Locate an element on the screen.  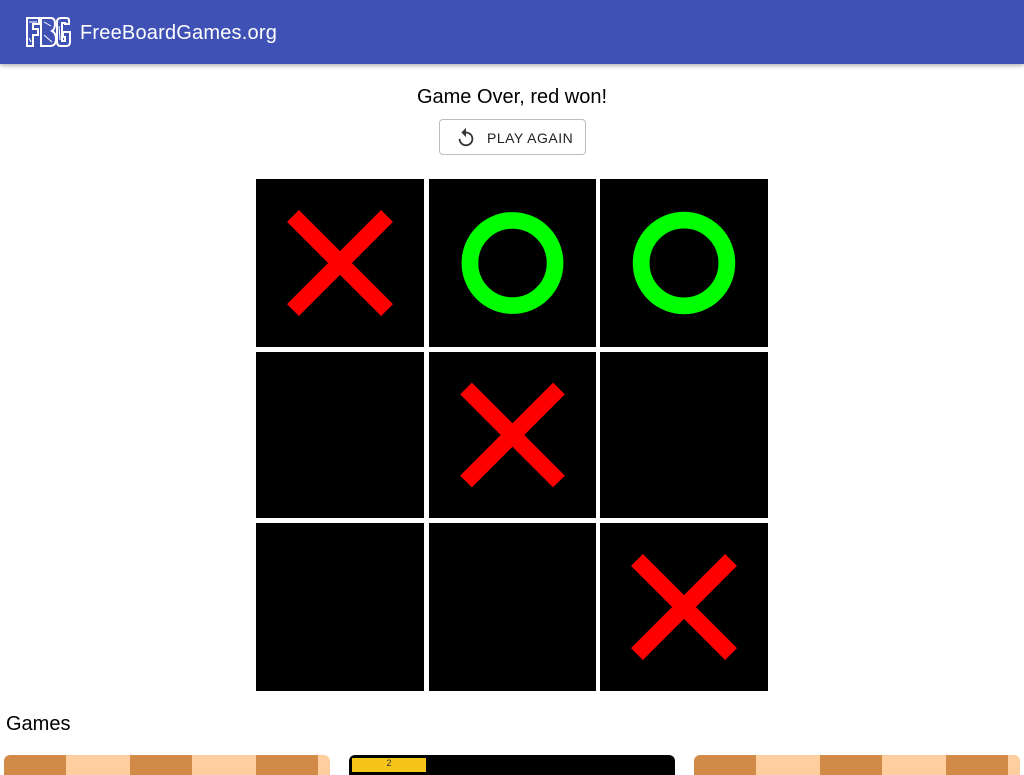
game-card-chess is located at coordinates (167, 765).